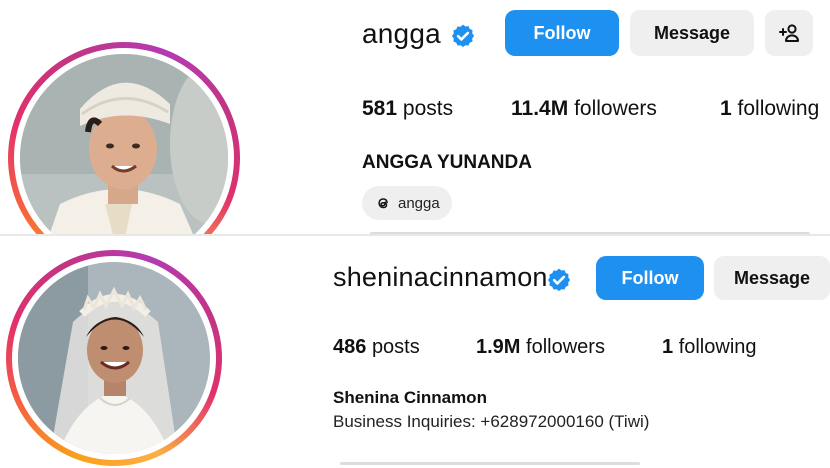 The height and width of the screenshot is (468, 830). I want to click on username: sheninacinnamon, so click(440, 277).